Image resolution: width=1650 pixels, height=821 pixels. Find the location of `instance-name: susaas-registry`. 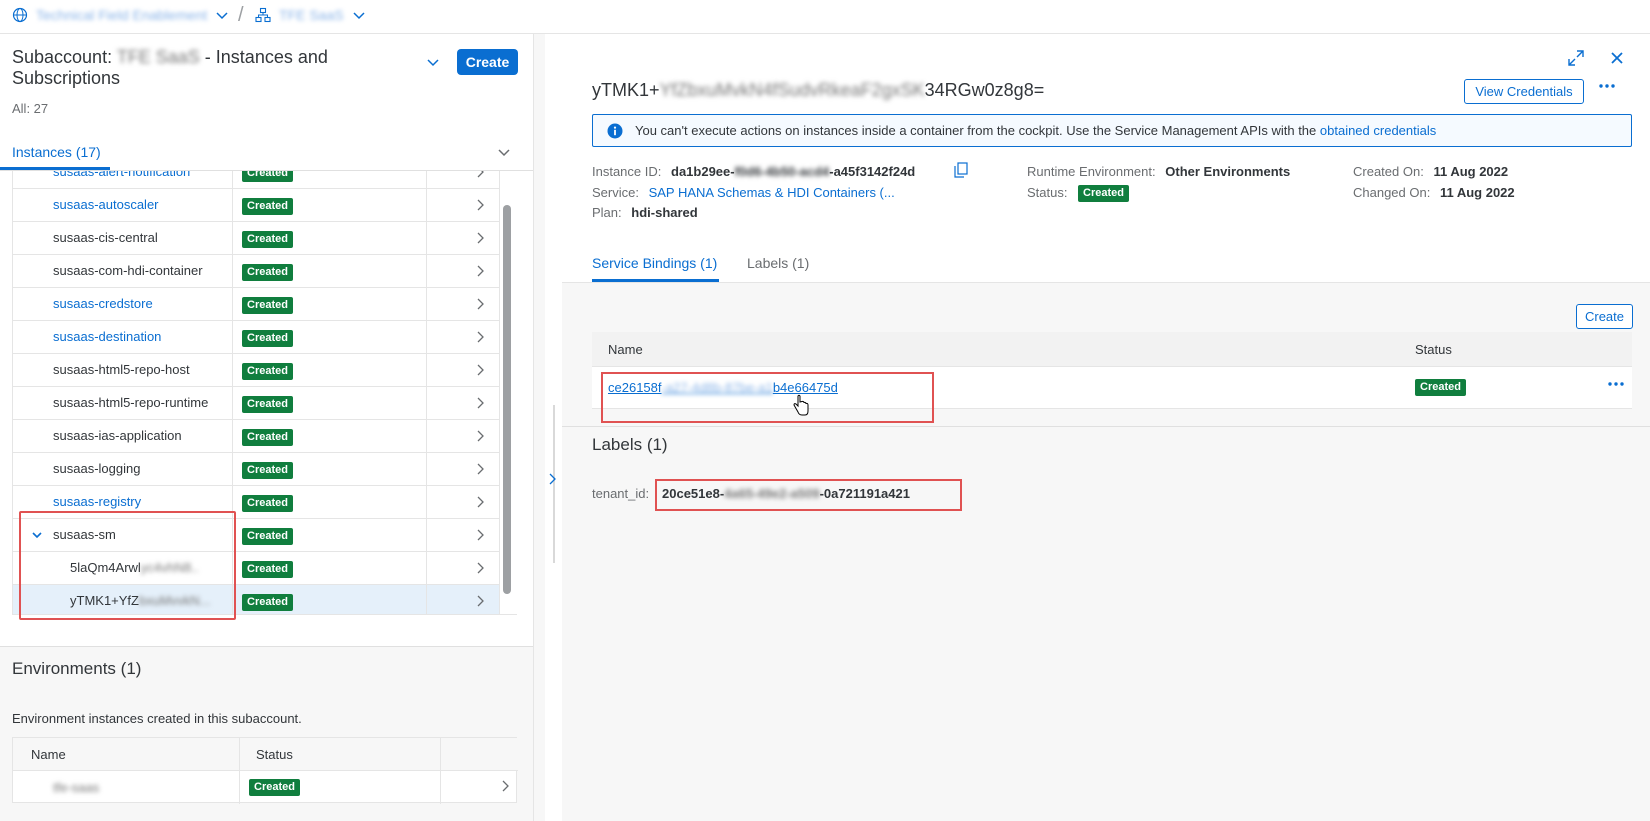

instance-name: susaas-registry is located at coordinates (97, 501).